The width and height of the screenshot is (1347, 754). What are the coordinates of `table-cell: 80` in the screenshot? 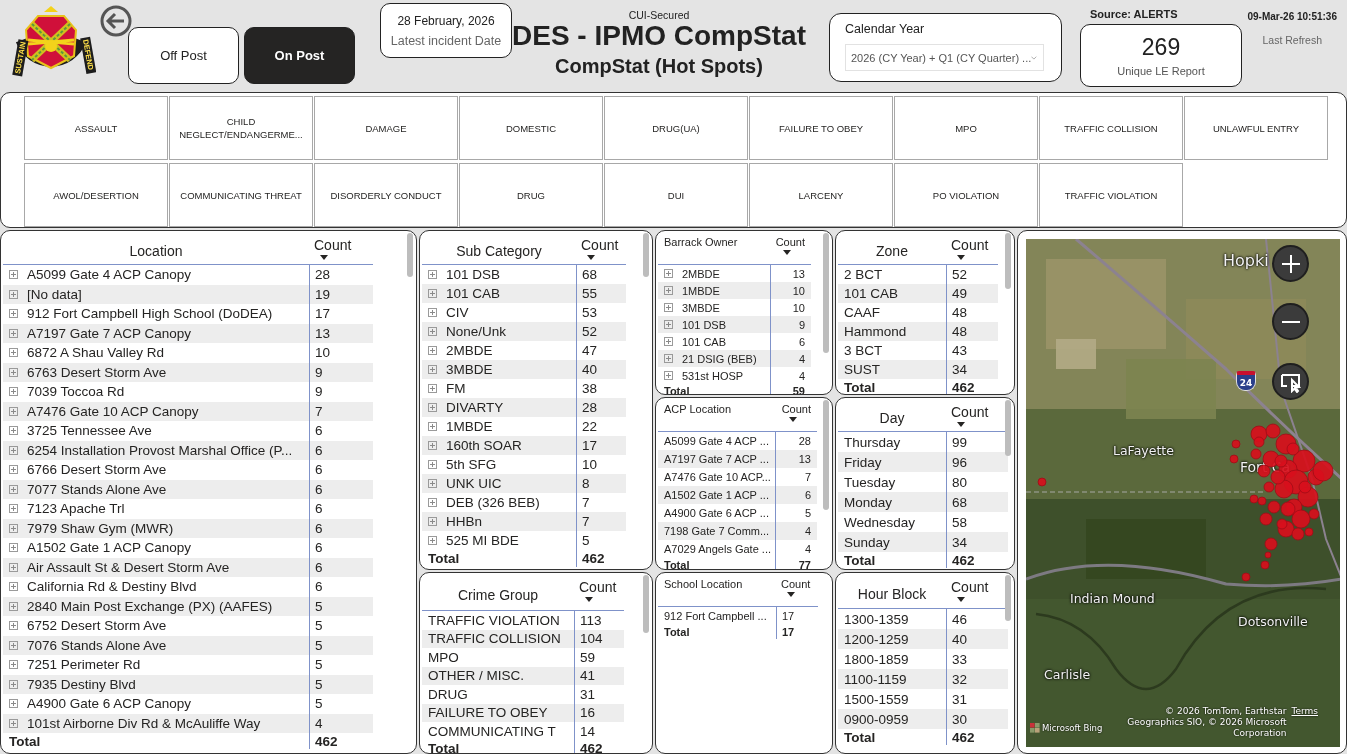 It's located at (960, 482).